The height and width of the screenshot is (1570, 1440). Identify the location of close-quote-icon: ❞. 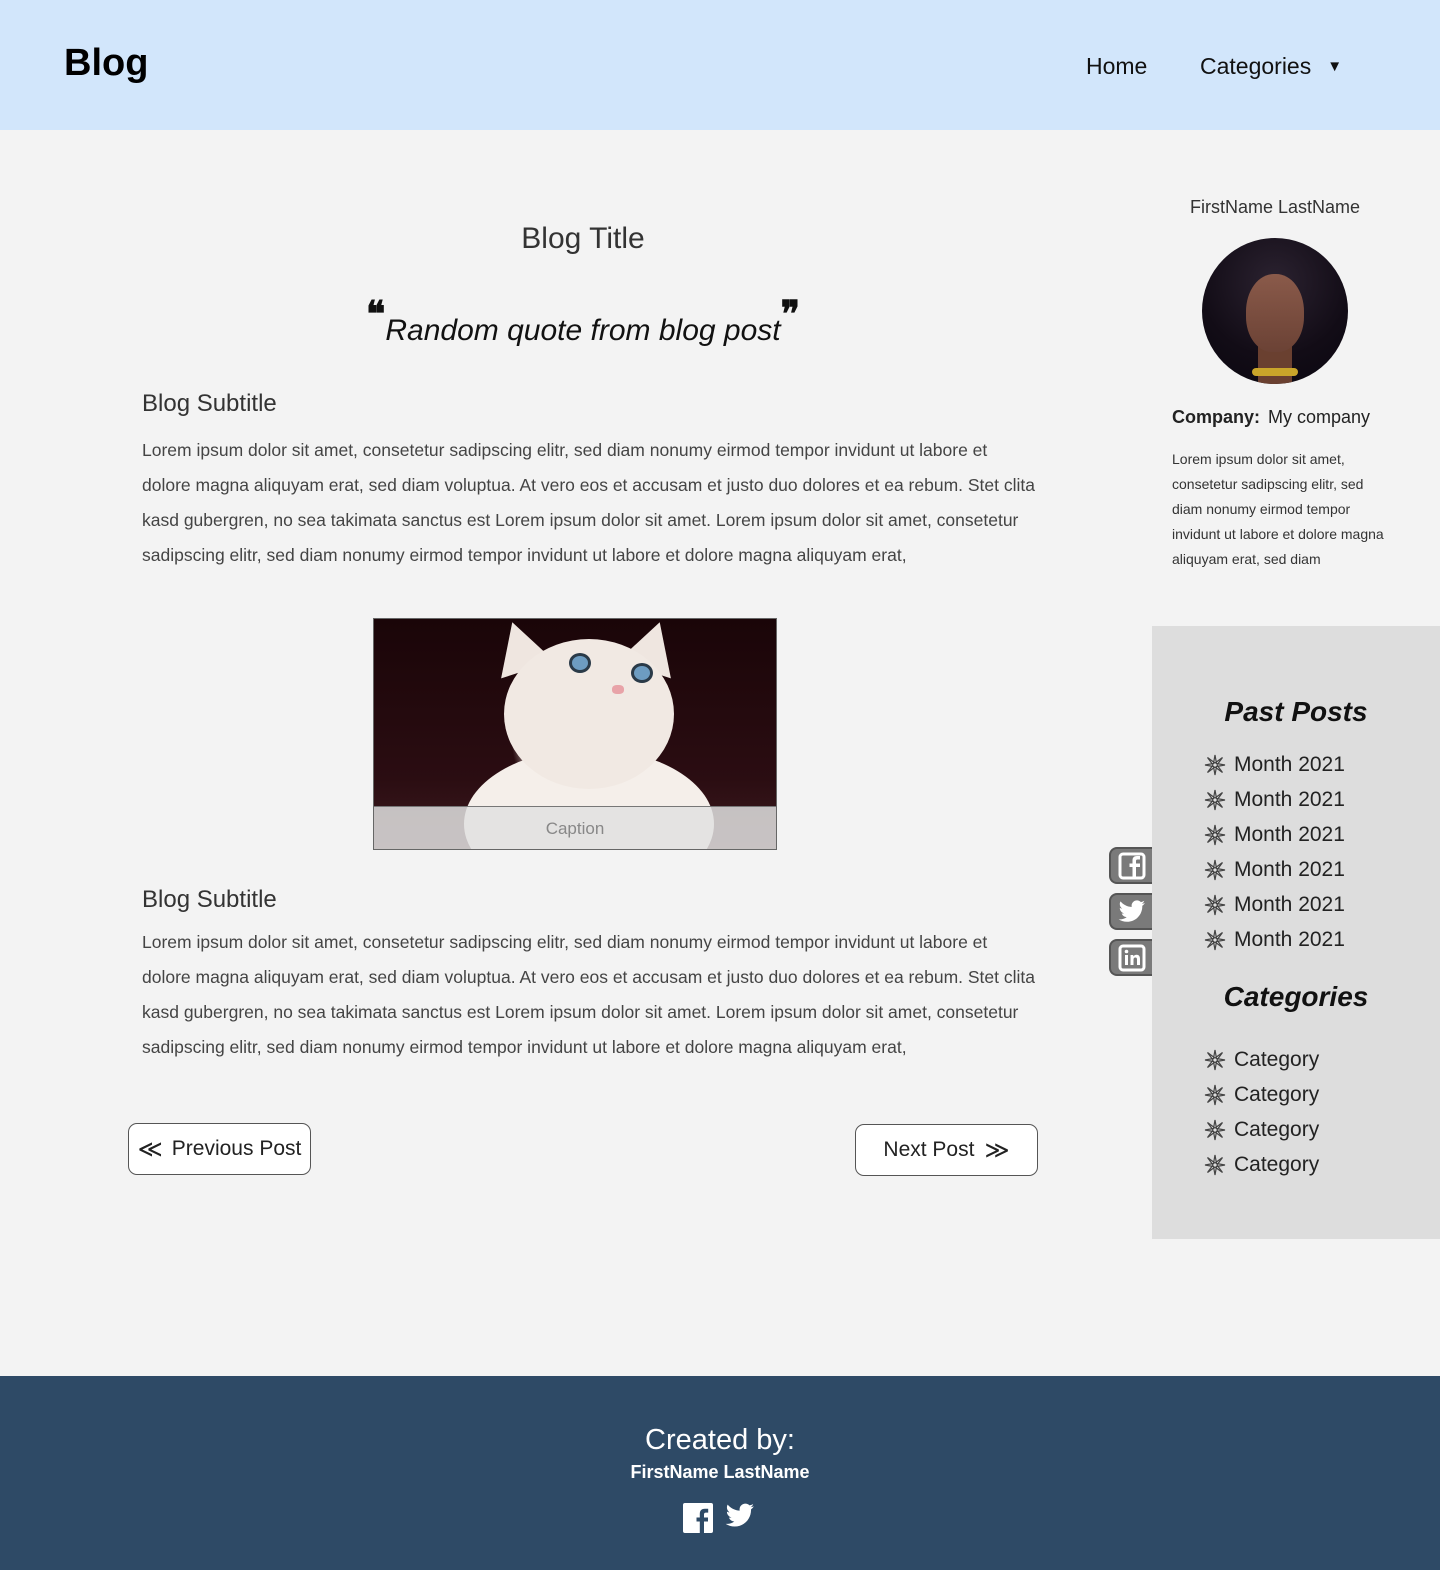
(790, 314).